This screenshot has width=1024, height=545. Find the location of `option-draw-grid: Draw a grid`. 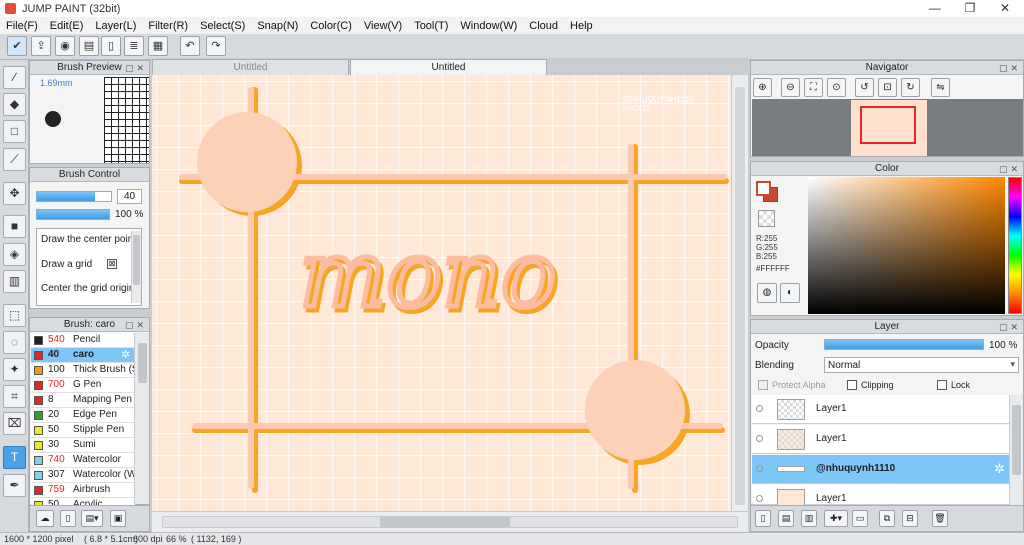

option-draw-grid: Draw a grid is located at coordinates (66, 264).